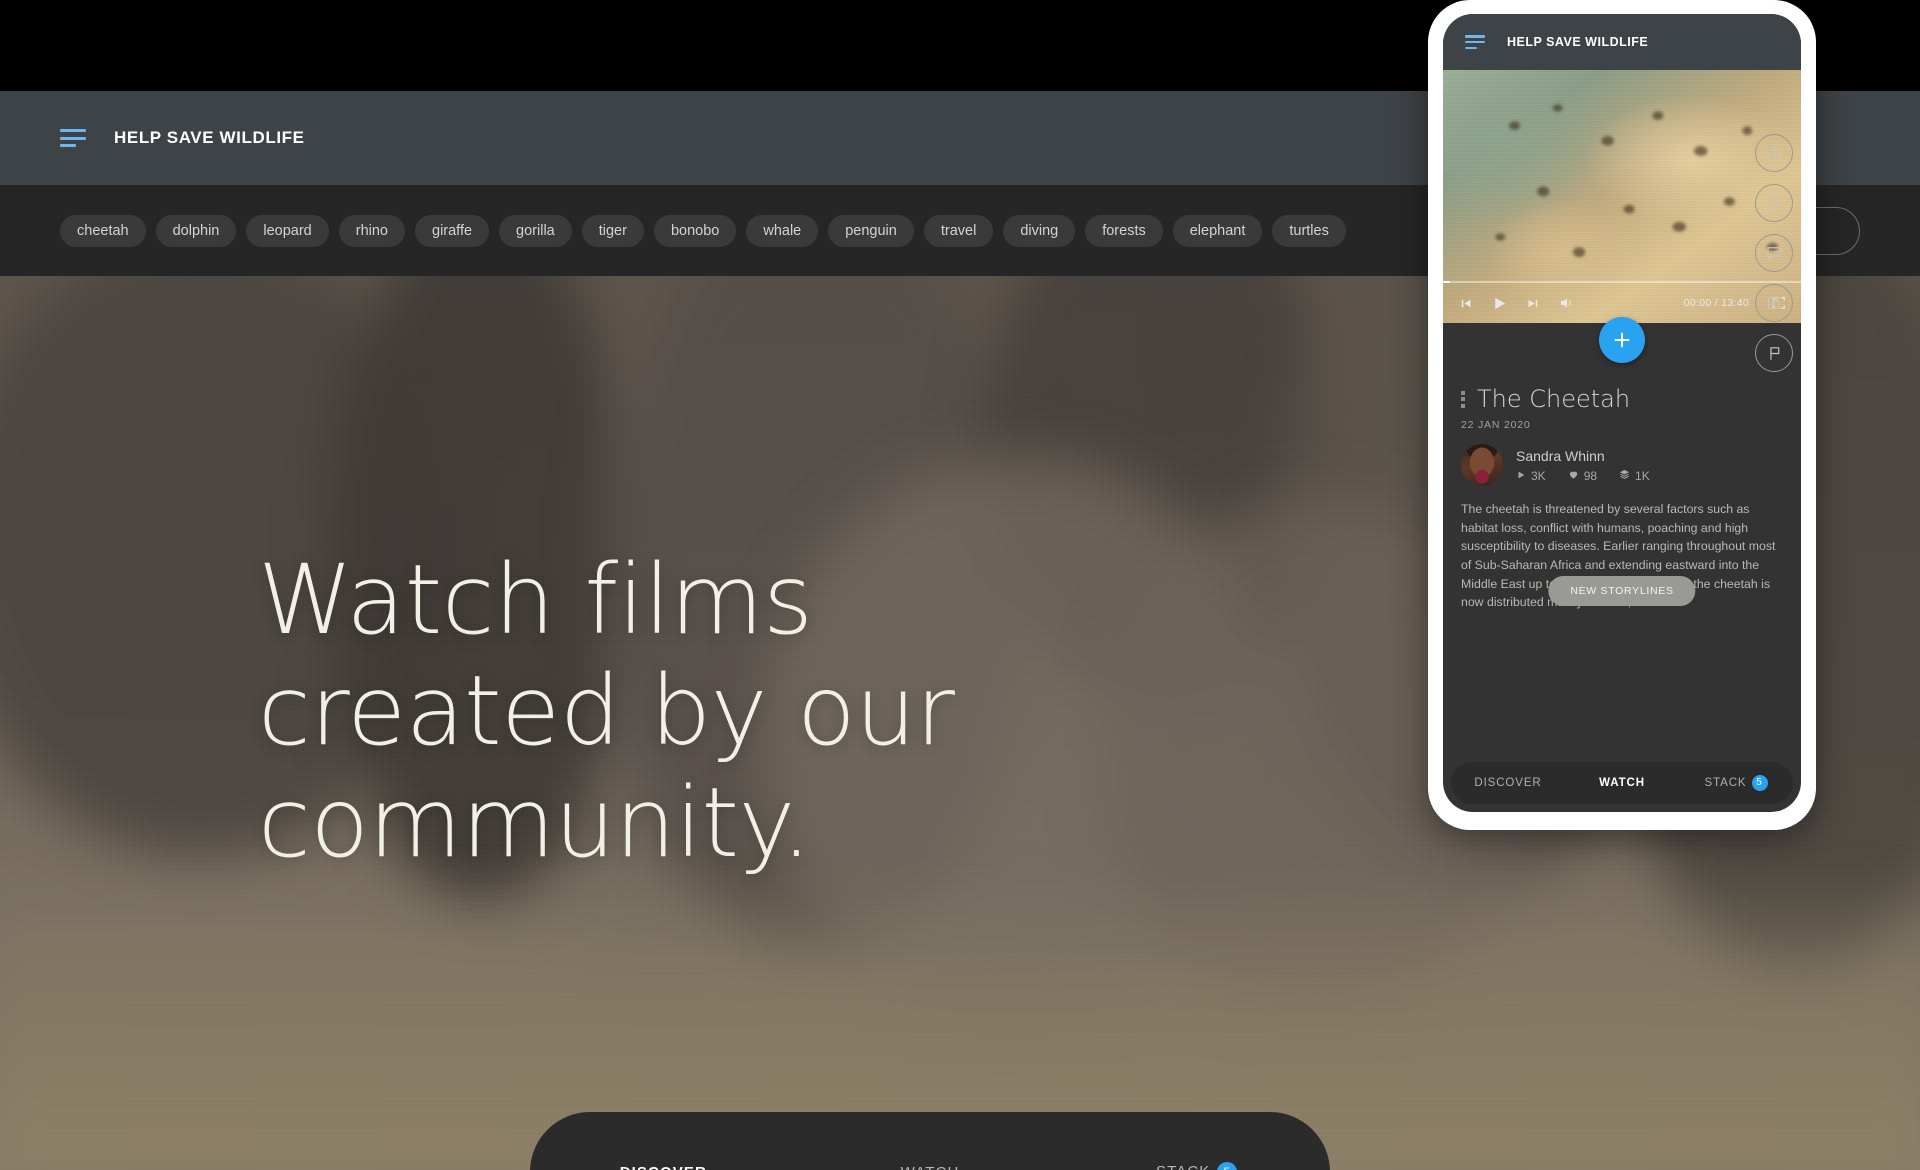 Image resolution: width=1920 pixels, height=1170 pixels. I want to click on phone-tab-label: STACK, so click(1725, 783).